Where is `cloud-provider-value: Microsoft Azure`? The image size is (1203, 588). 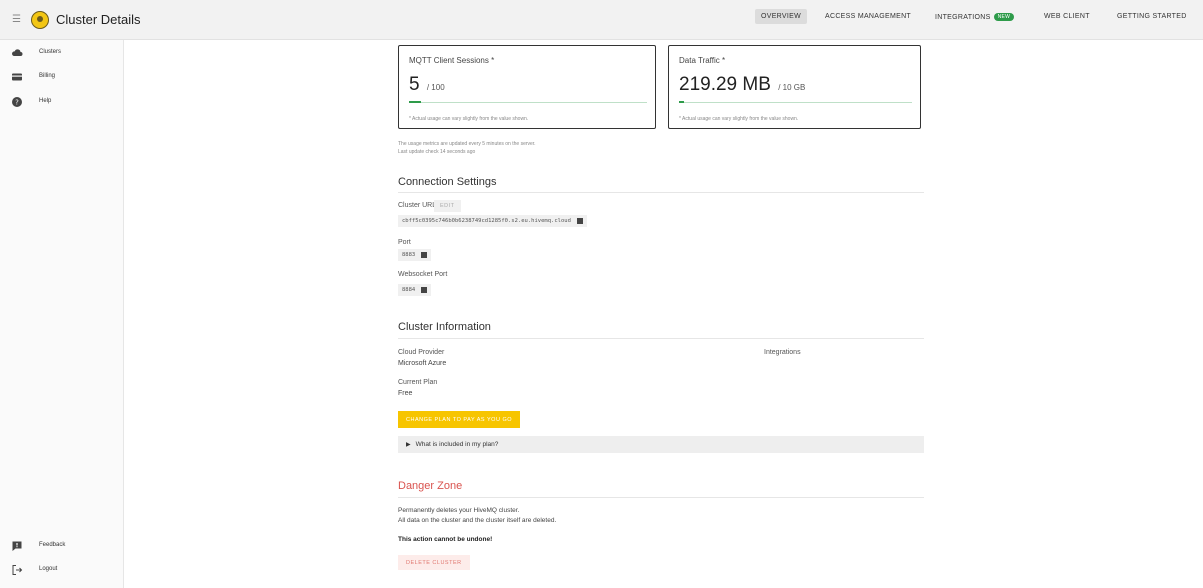 cloud-provider-value: Microsoft Azure is located at coordinates (422, 363).